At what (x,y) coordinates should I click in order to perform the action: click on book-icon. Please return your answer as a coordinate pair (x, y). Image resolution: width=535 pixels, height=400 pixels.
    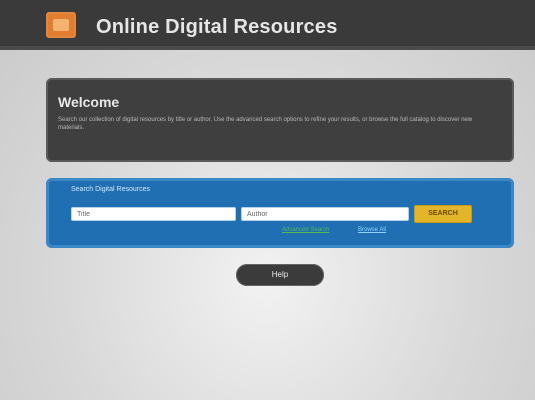
    Looking at the image, I should click on (61, 25).